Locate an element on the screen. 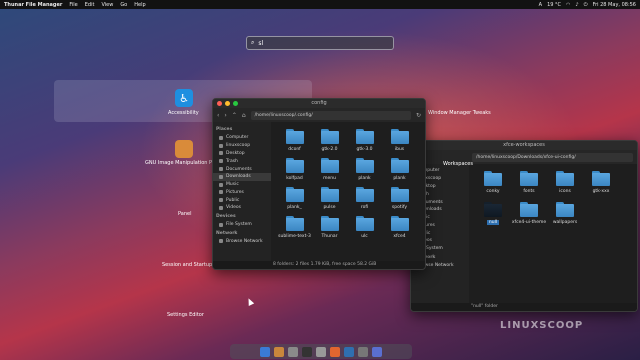 Image resolution: width=640 pixels, height=360 pixels. sidebar-item-pictures: Pictures is located at coordinates (242, 192).